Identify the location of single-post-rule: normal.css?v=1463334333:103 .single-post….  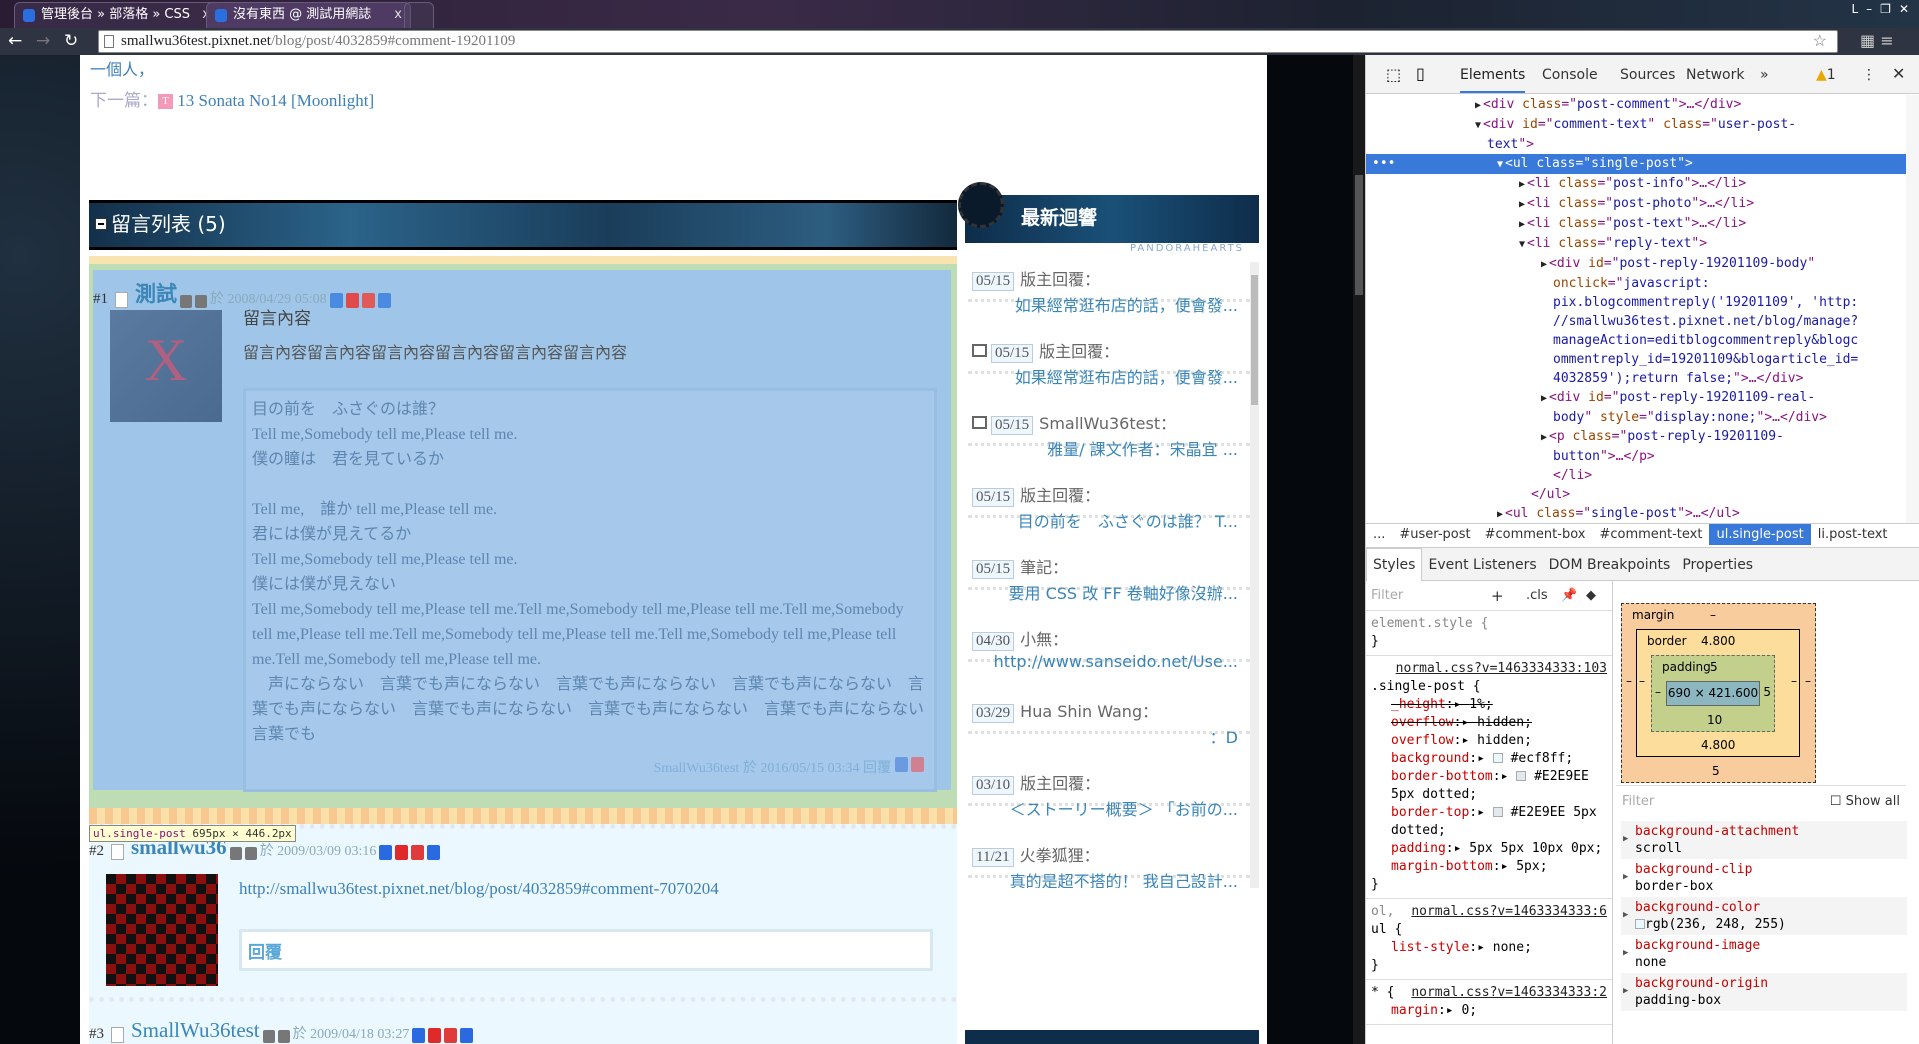
(1489, 777).